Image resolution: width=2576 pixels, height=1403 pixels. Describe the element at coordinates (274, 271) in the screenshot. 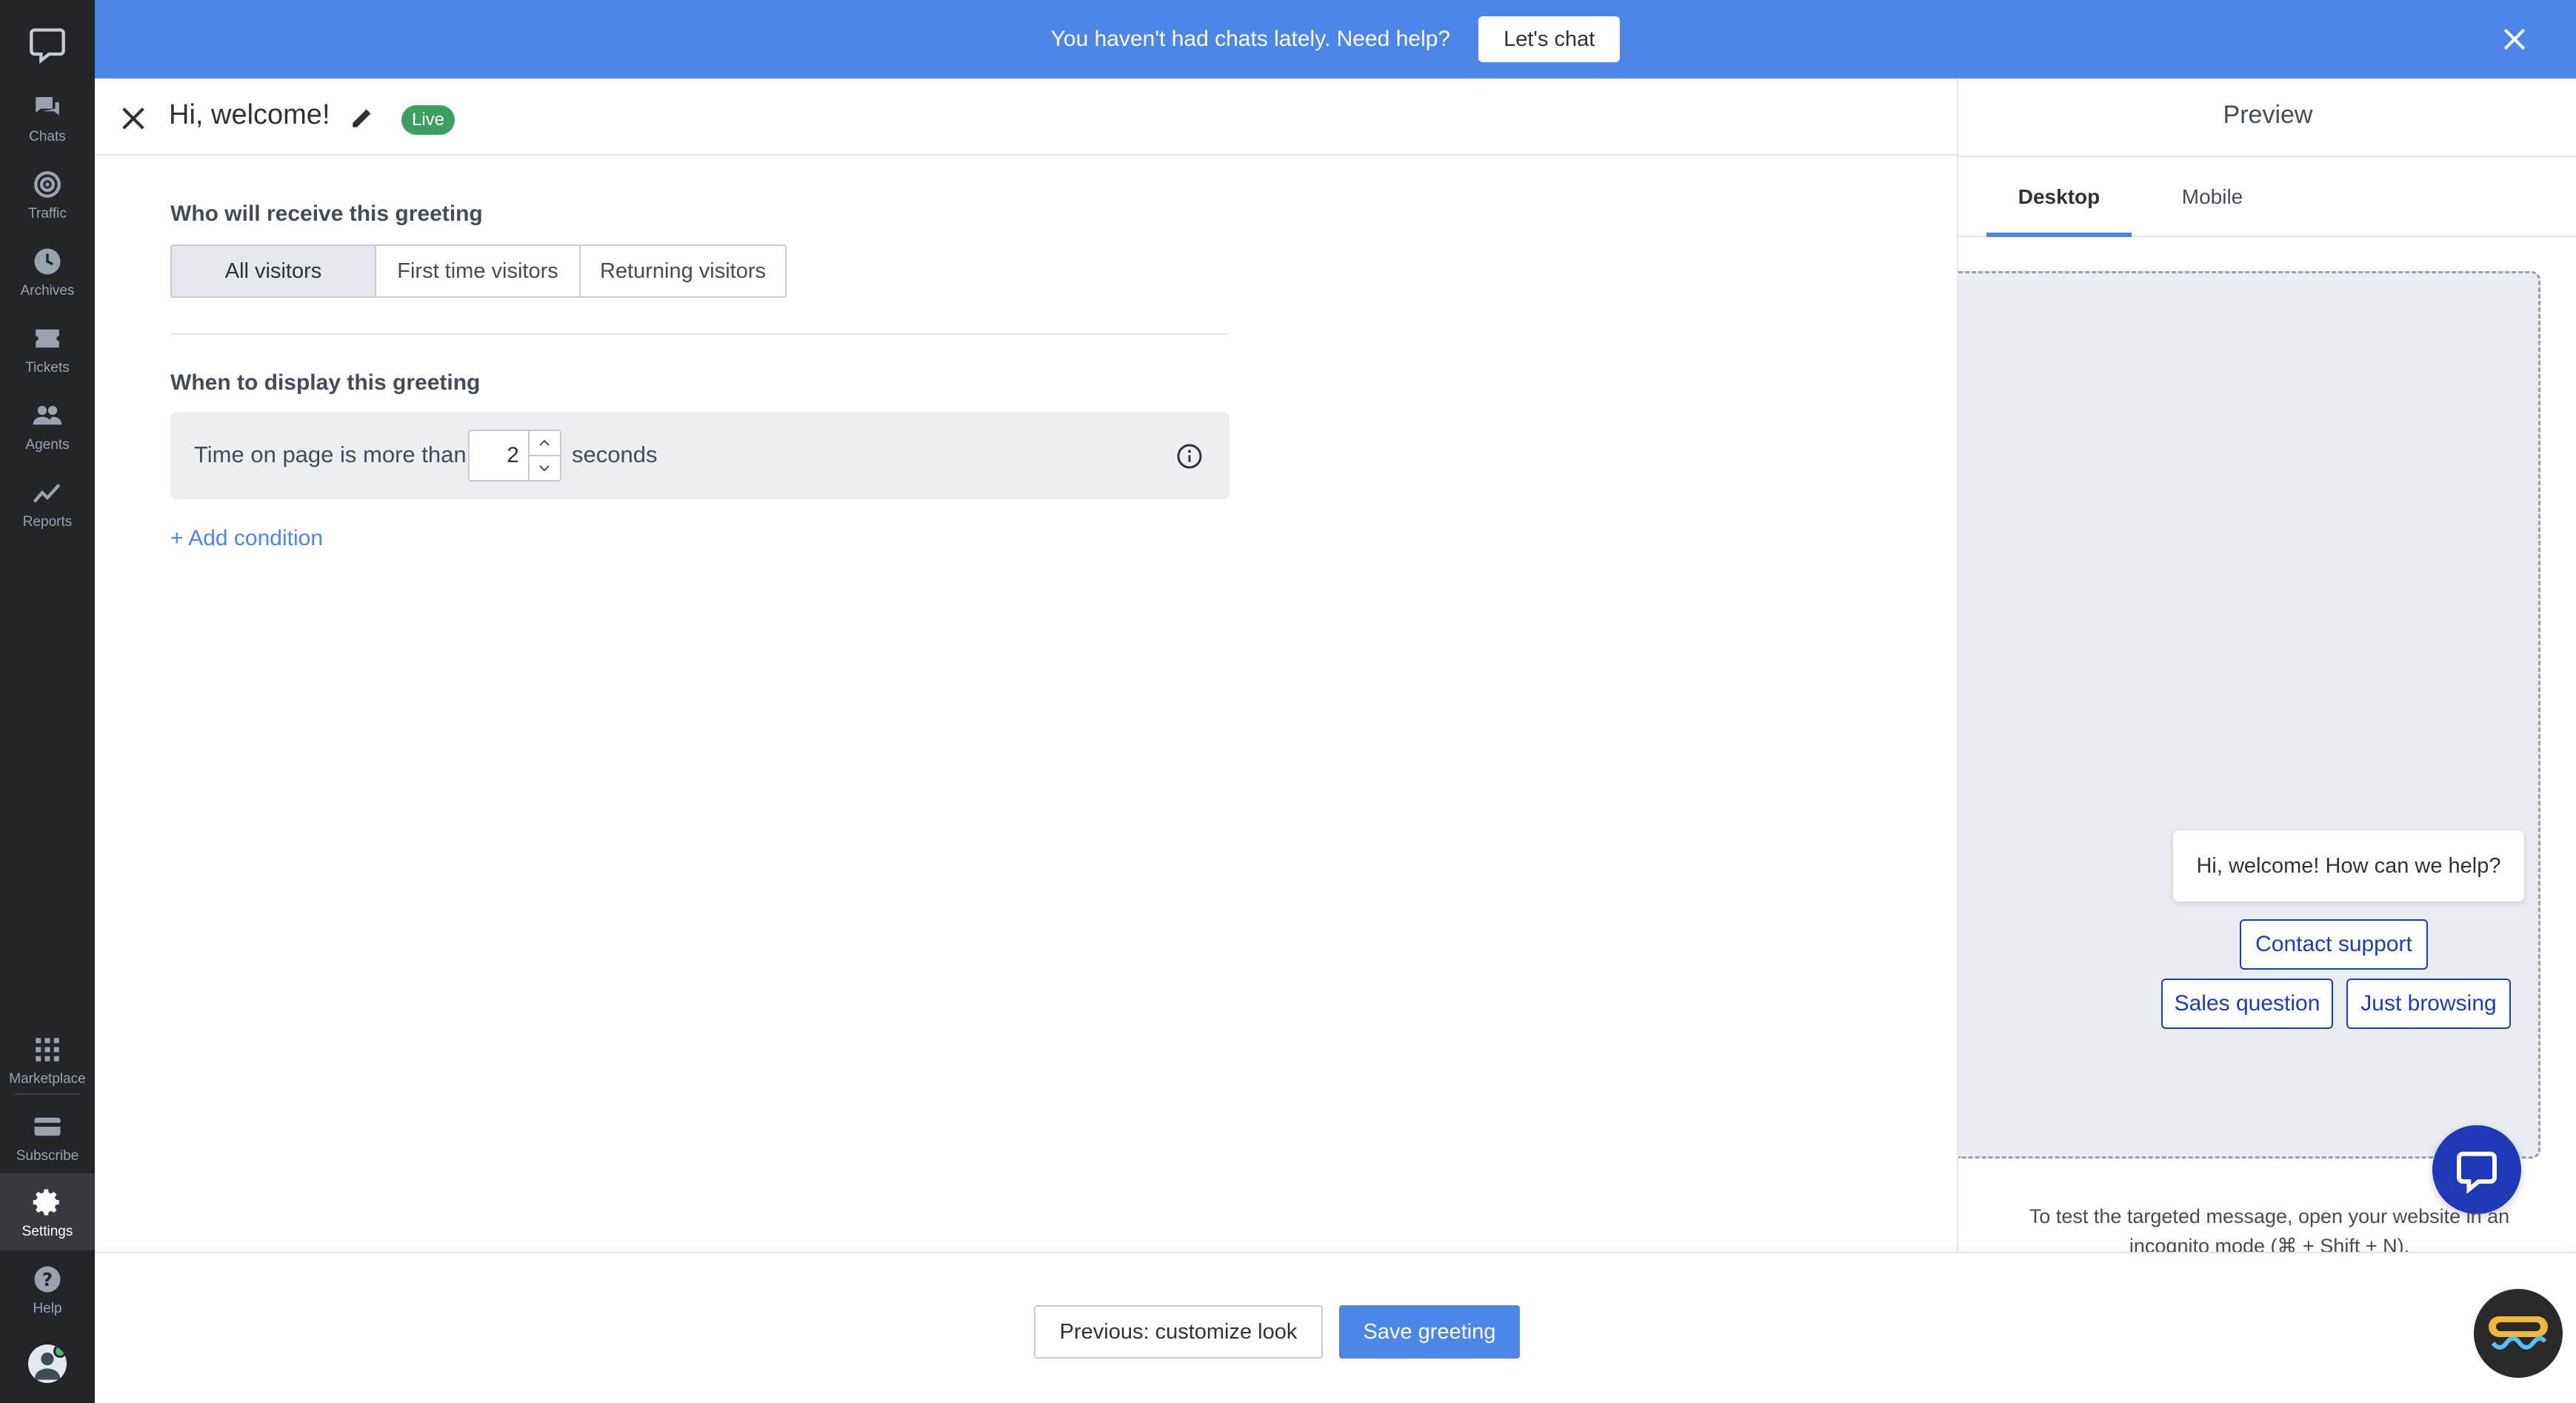

I see `audience-option-all: All visitors` at that location.